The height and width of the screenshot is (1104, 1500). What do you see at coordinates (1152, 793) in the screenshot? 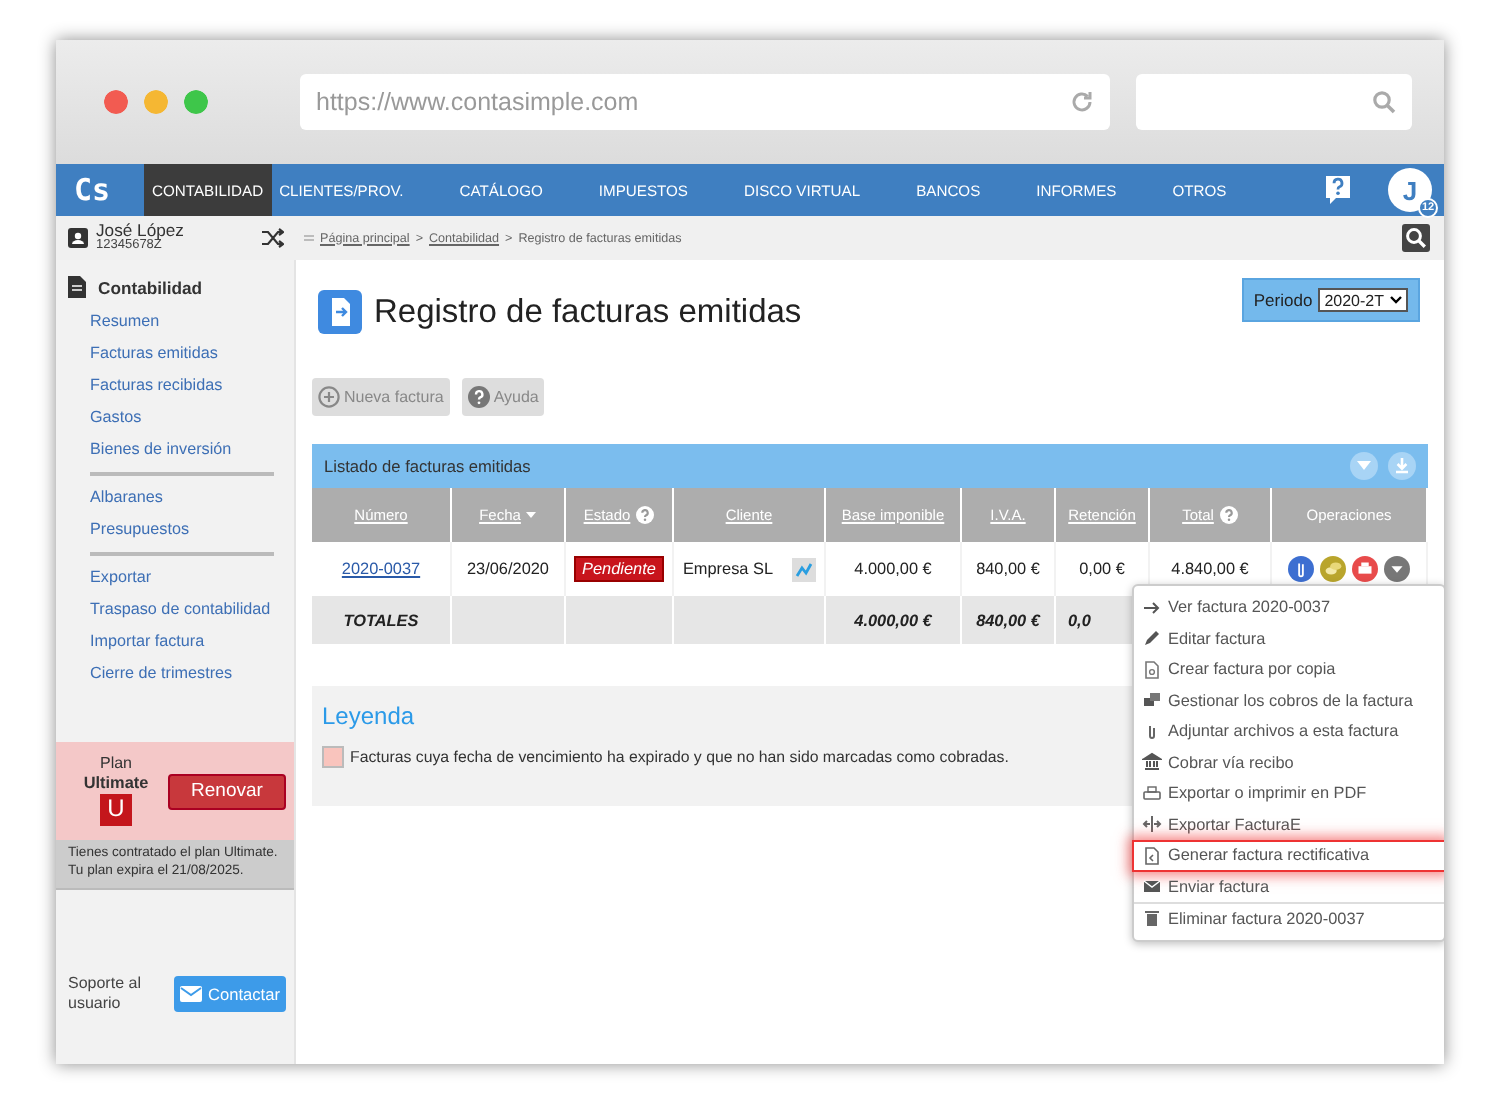
I see `printer-icon` at bounding box center [1152, 793].